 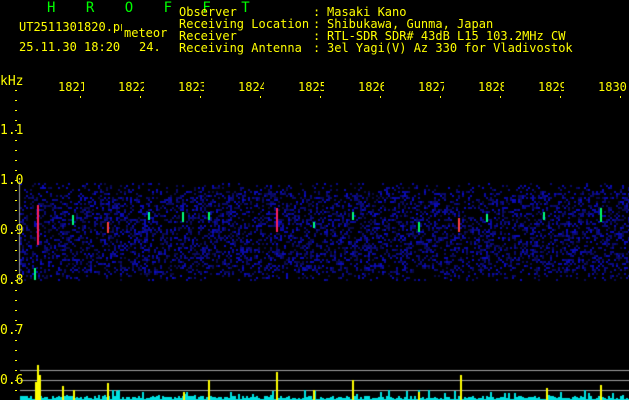 I want to click on x-tick-label: 1830, so click(x=612, y=87).